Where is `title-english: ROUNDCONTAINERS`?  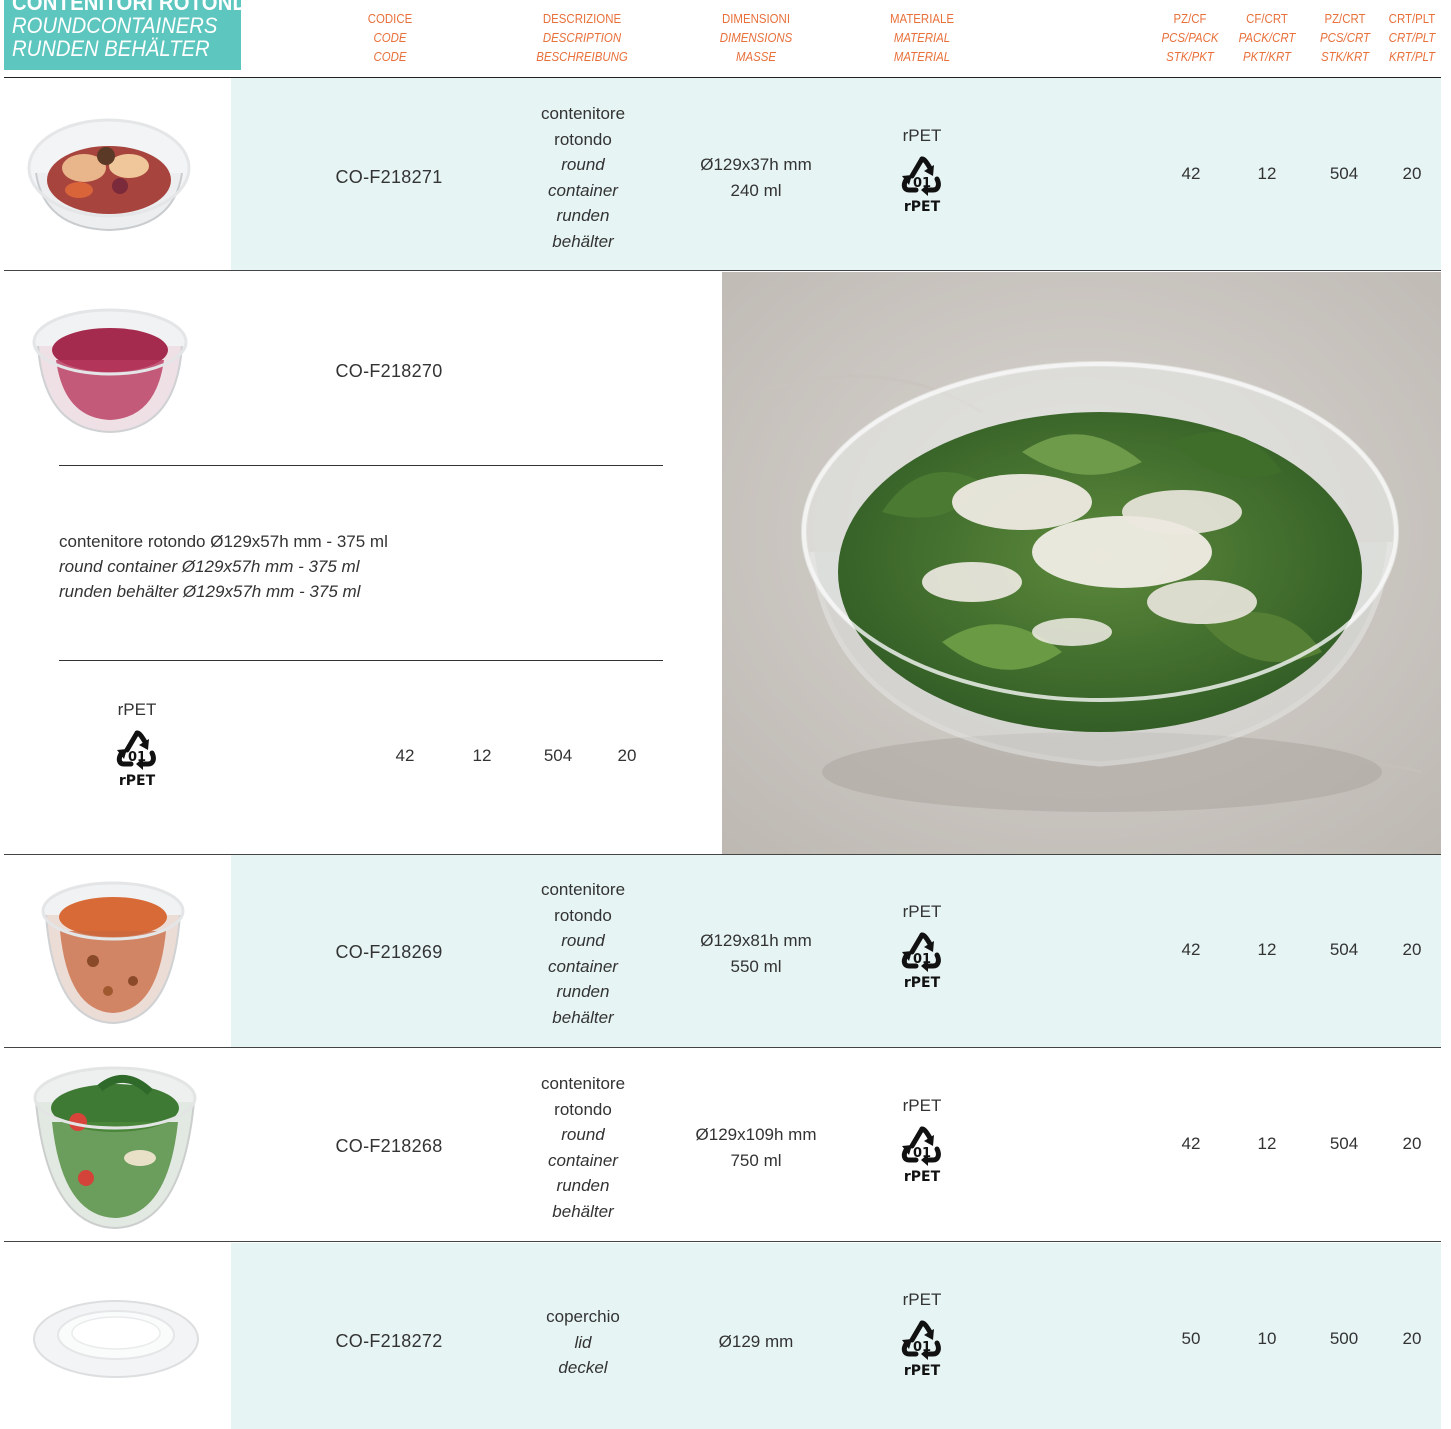
title-english: ROUNDCONTAINERS is located at coordinates (115, 25).